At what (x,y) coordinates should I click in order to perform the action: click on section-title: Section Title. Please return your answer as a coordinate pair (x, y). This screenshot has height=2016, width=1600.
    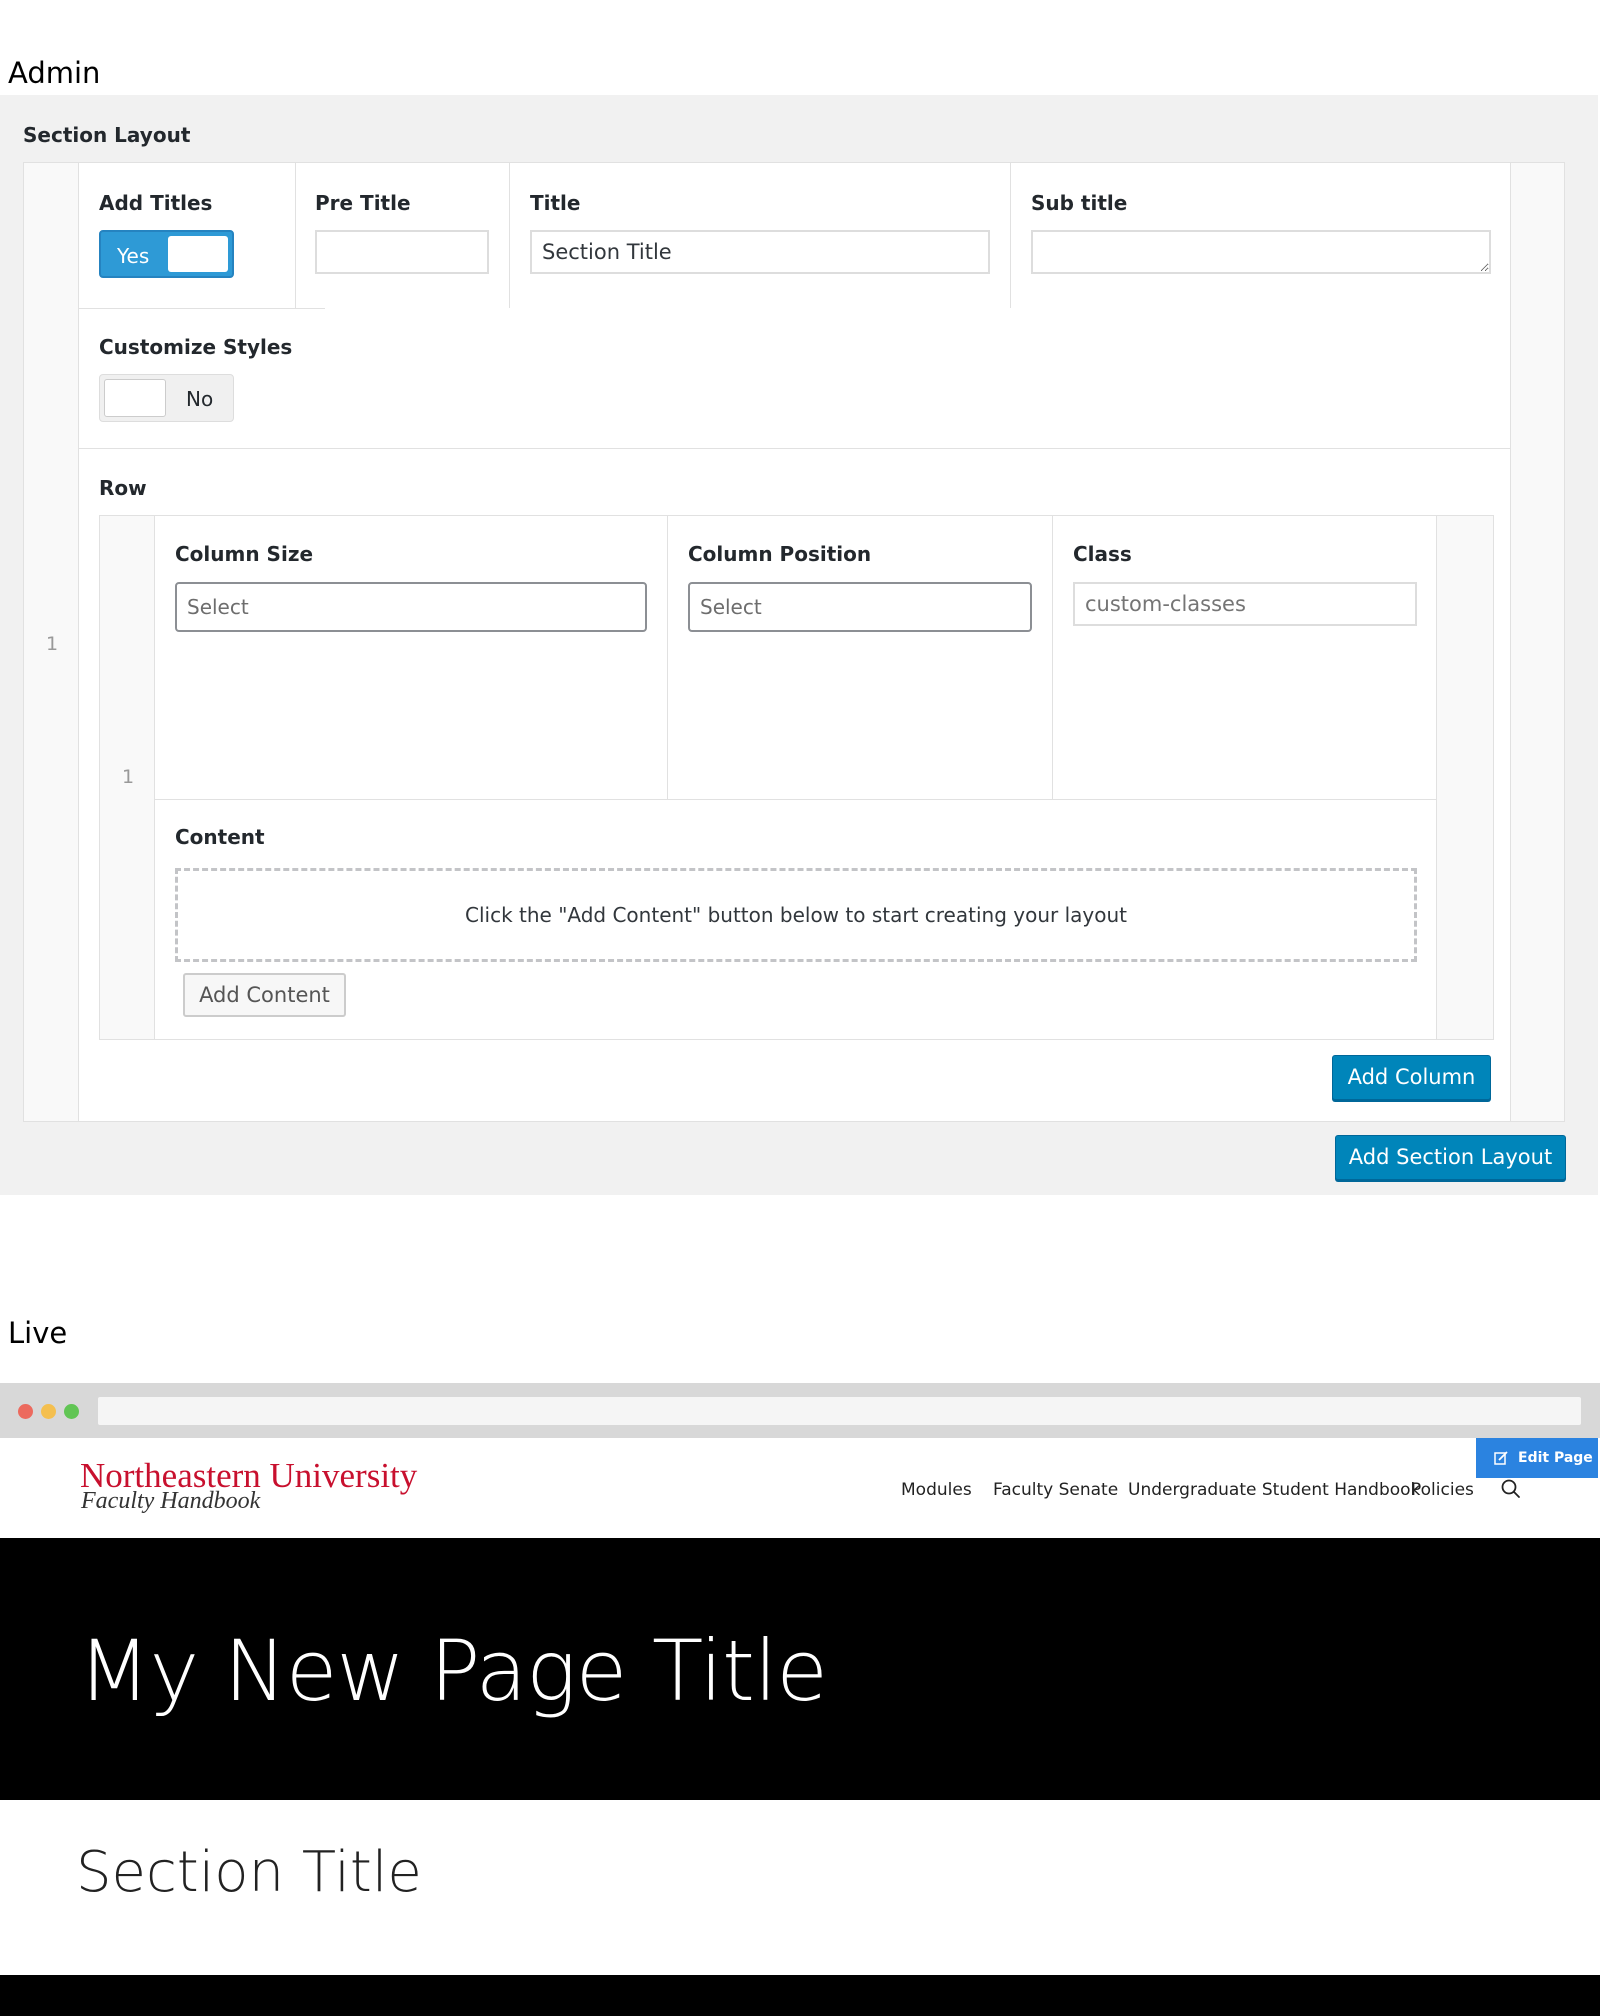
    Looking at the image, I should click on (249, 1872).